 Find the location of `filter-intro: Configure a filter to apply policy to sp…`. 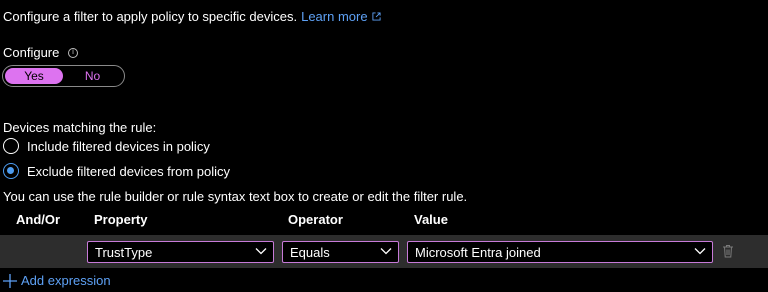

filter-intro: Configure a filter to apply policy to sp… is located at coordinates (192, 16).